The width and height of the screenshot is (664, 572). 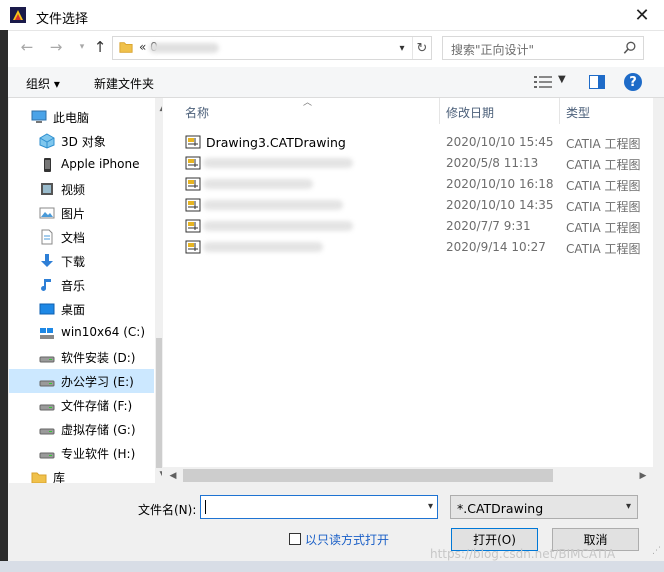 I want to click on resize-grip-icon: ⋰, so click(x=657, y=551).